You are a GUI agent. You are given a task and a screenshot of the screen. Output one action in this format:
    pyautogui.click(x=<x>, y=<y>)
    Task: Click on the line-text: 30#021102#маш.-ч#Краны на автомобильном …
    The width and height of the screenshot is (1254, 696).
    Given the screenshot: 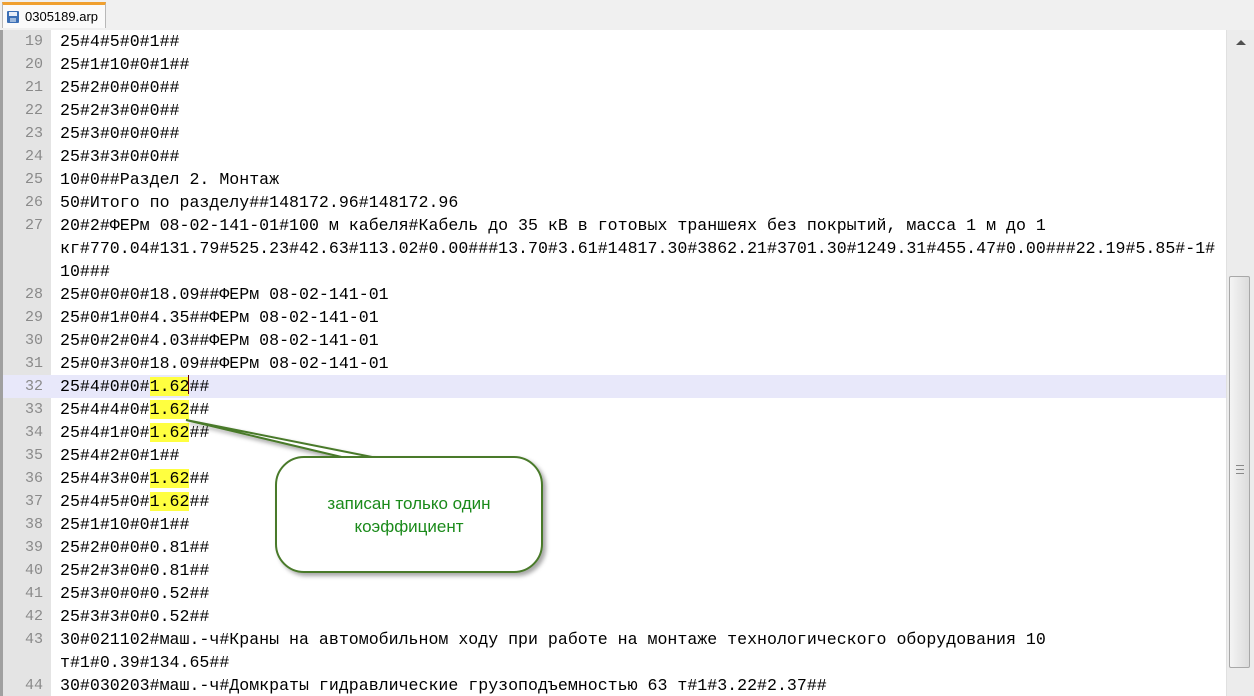 What is the action you would take?
    pyautogui.click(x=553, y=639)
    